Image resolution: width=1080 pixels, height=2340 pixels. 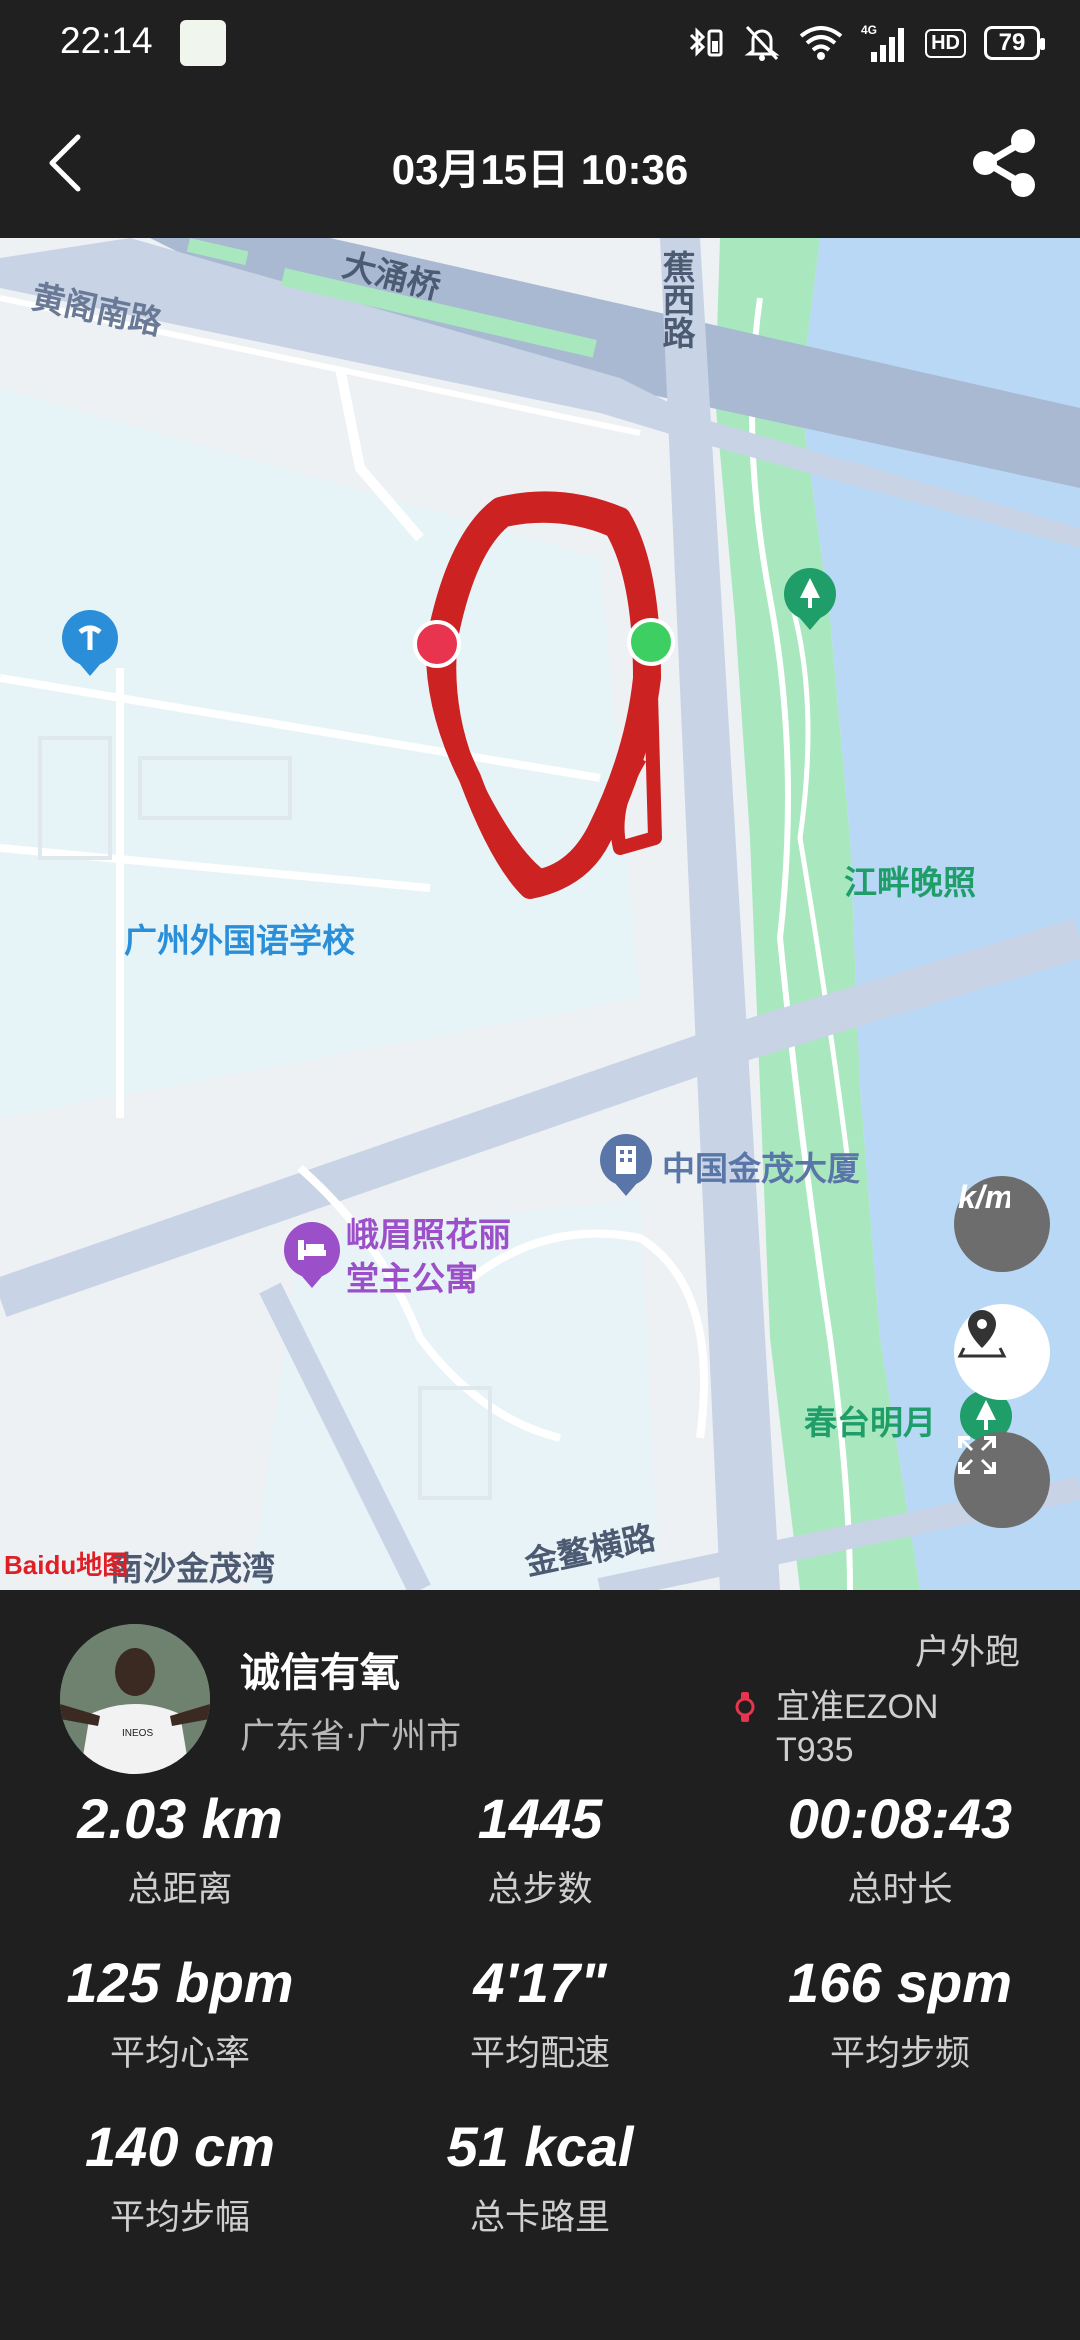 What do you see at coordinates (977, 1455) in the screenshot?
I see `expand-icon` at bounding box center [977, 1455].